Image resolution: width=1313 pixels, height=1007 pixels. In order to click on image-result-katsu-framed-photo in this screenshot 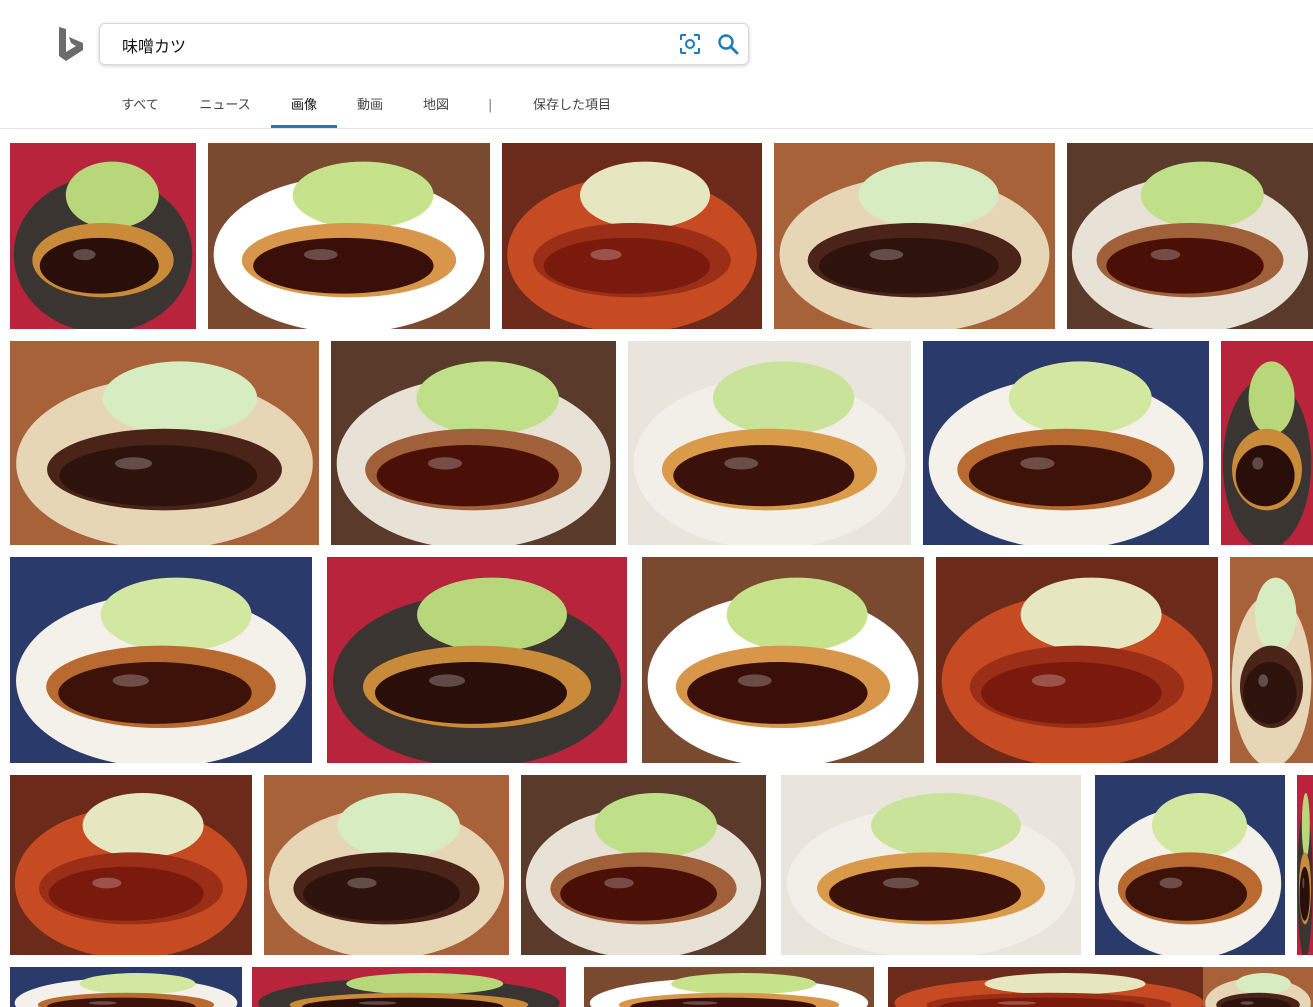, I will do `click(1190, 865)`.